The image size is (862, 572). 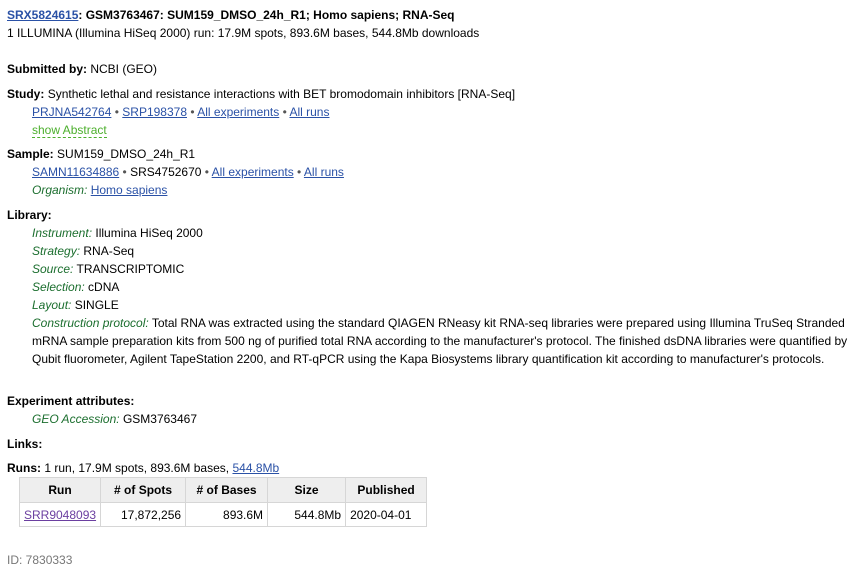 I want to click on geo-accession-row: GEO Accession: GSM3763467, so click(x=114, y=419).